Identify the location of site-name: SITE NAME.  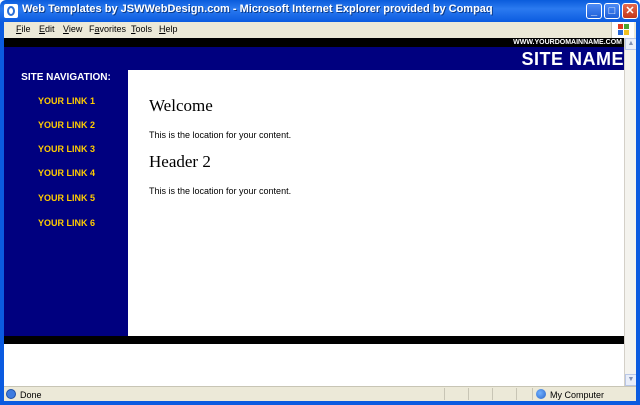
(572, 59).